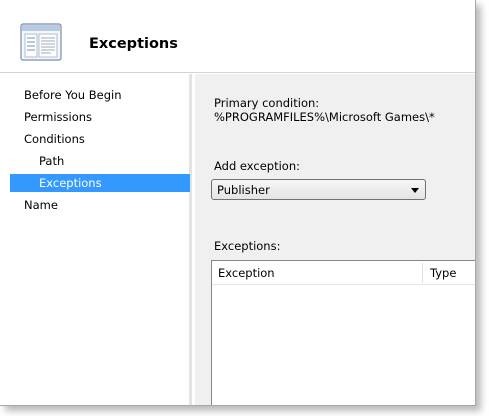 Image resolution: width=489 pixels, height=416 pixels. I want to click on nav-item-exceptions: Exceptions, so click(100, 183).